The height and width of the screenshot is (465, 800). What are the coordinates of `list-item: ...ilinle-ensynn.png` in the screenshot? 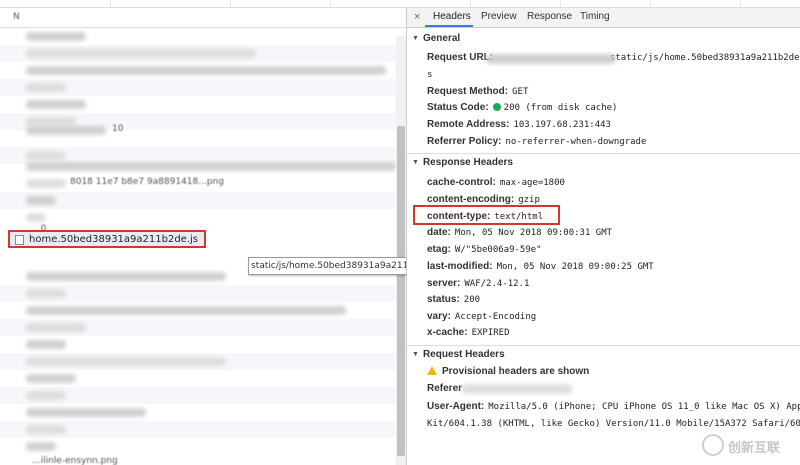 It's located at (198, 459).